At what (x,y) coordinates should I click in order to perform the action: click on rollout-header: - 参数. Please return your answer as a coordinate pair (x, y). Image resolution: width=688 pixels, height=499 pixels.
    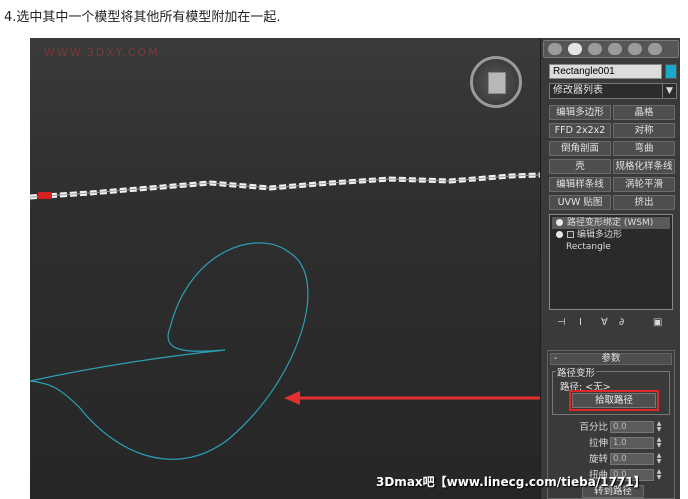
    Looking at the image, I should click on (611, 359).